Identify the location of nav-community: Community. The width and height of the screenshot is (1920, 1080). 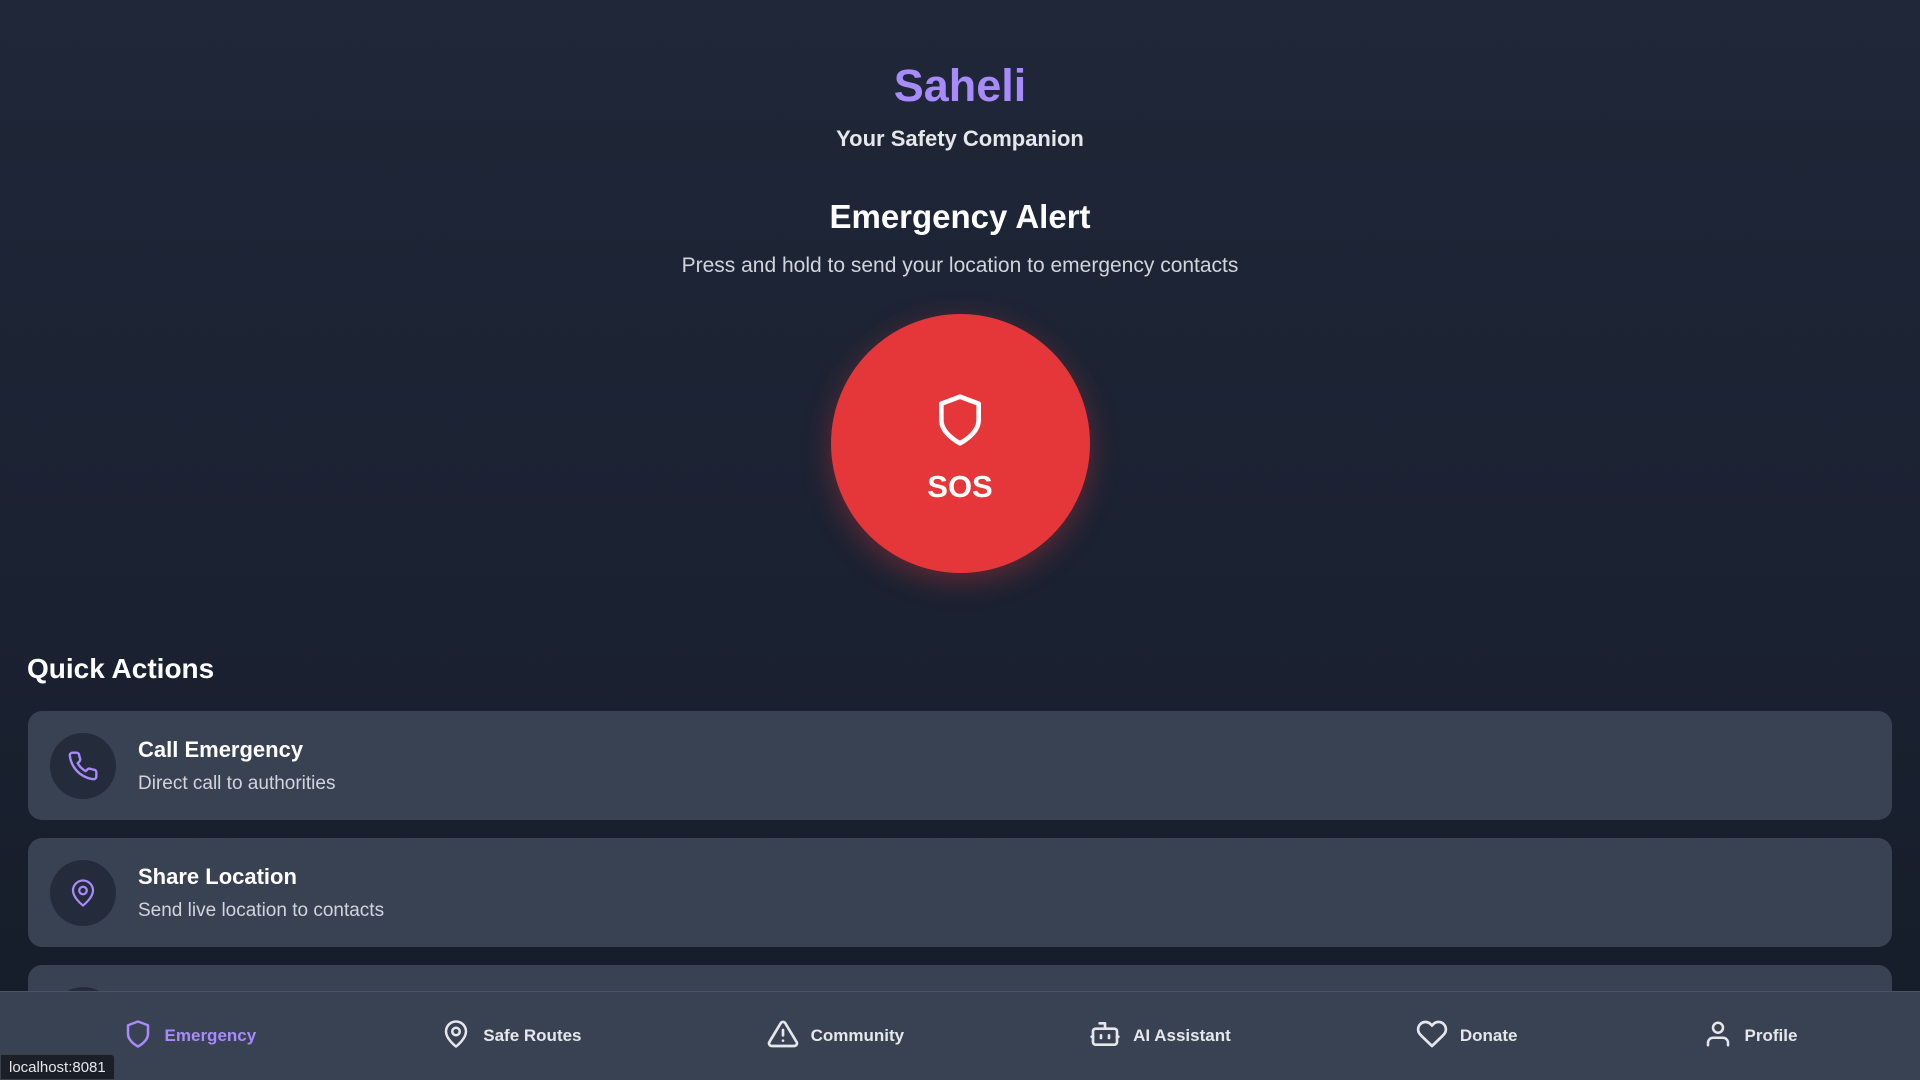
(836, 1036).